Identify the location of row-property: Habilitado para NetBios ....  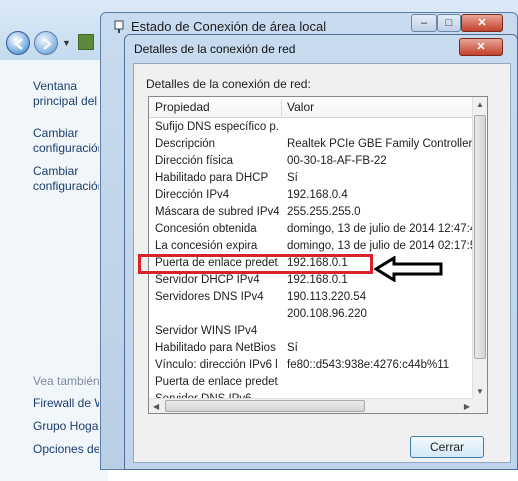
(217, 348).